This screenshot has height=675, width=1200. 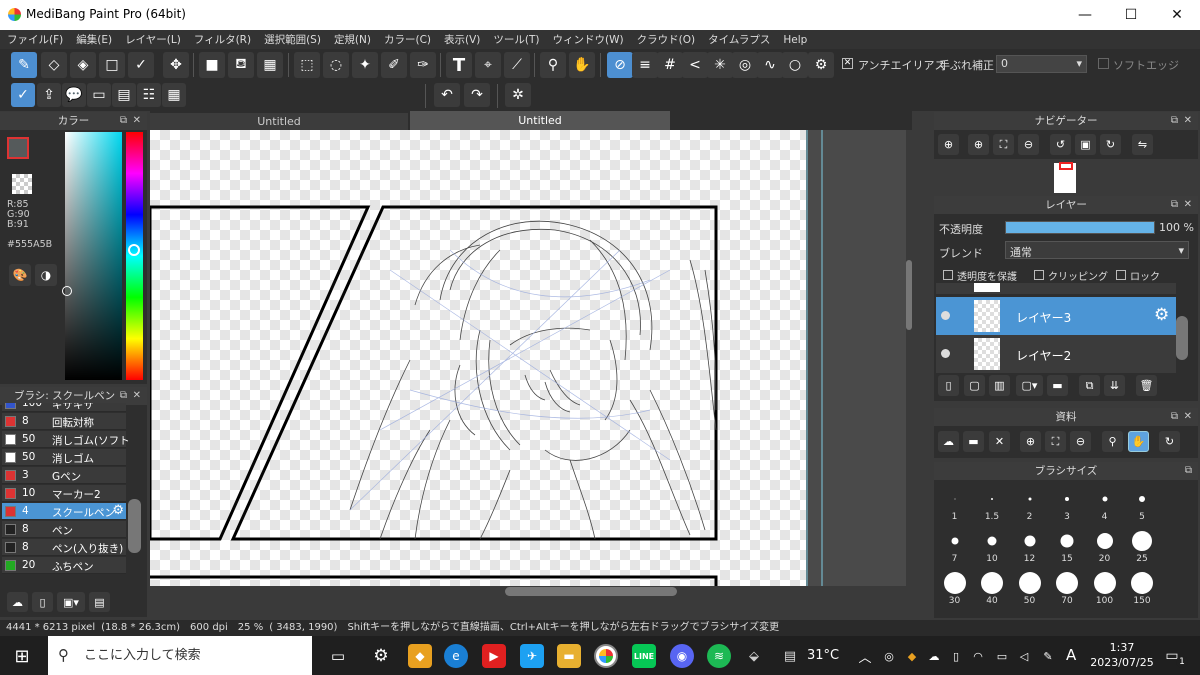 I want to click on brush-cloud-icon: ☁, so click(x=17, y=602).